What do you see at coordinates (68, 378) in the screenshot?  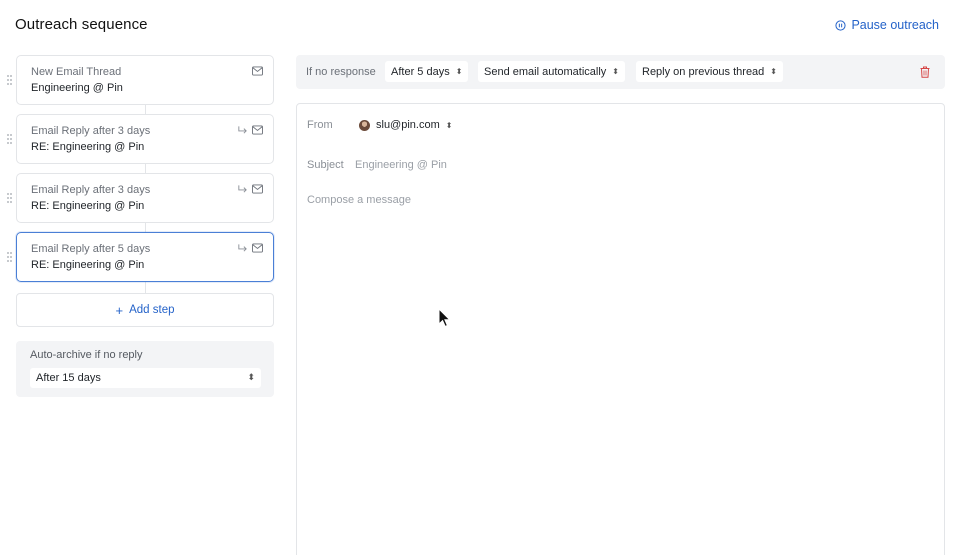 I see `auto-archive-value: After 15 days` at bounding box center [68, 378].